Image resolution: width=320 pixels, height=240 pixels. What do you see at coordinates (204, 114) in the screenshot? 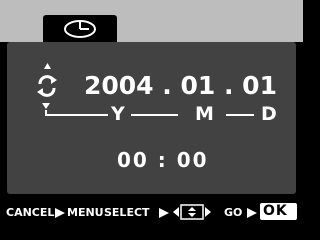
I see `format-month-label: M` at bounding box center [204, 114].